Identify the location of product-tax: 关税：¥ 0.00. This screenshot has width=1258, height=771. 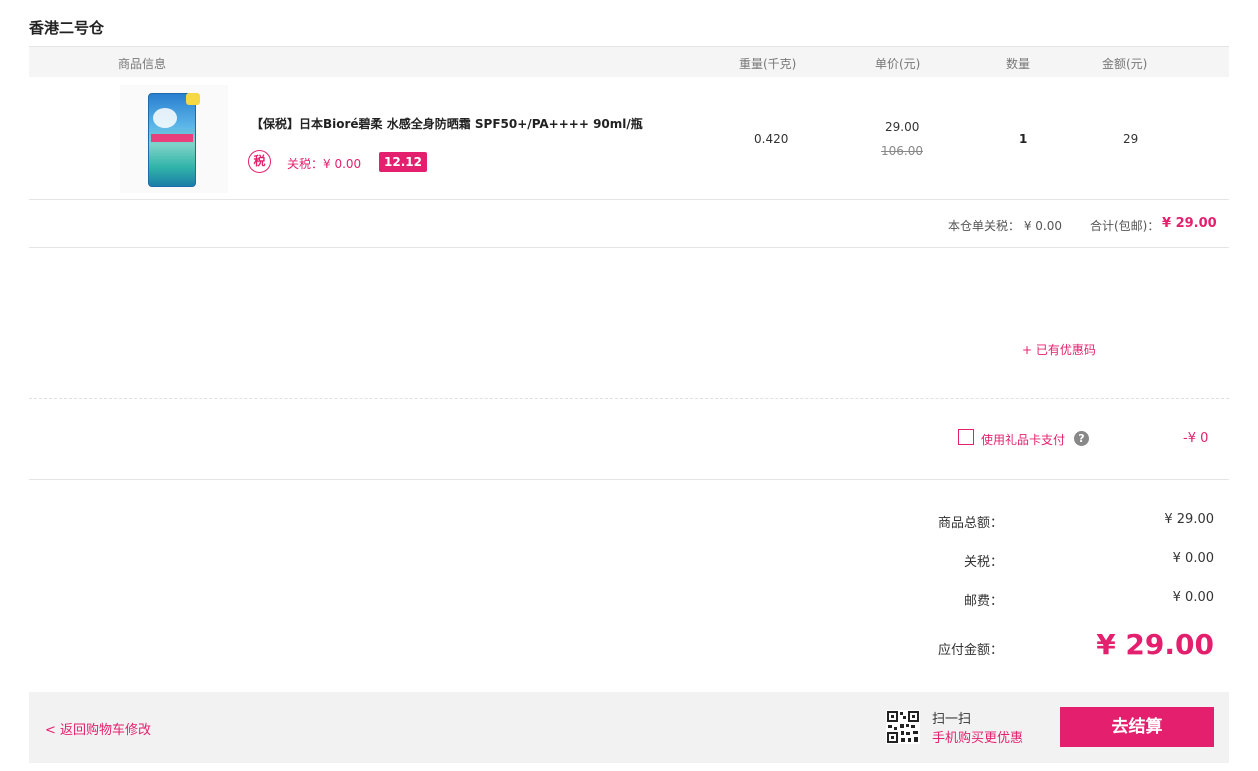
(324, 164).